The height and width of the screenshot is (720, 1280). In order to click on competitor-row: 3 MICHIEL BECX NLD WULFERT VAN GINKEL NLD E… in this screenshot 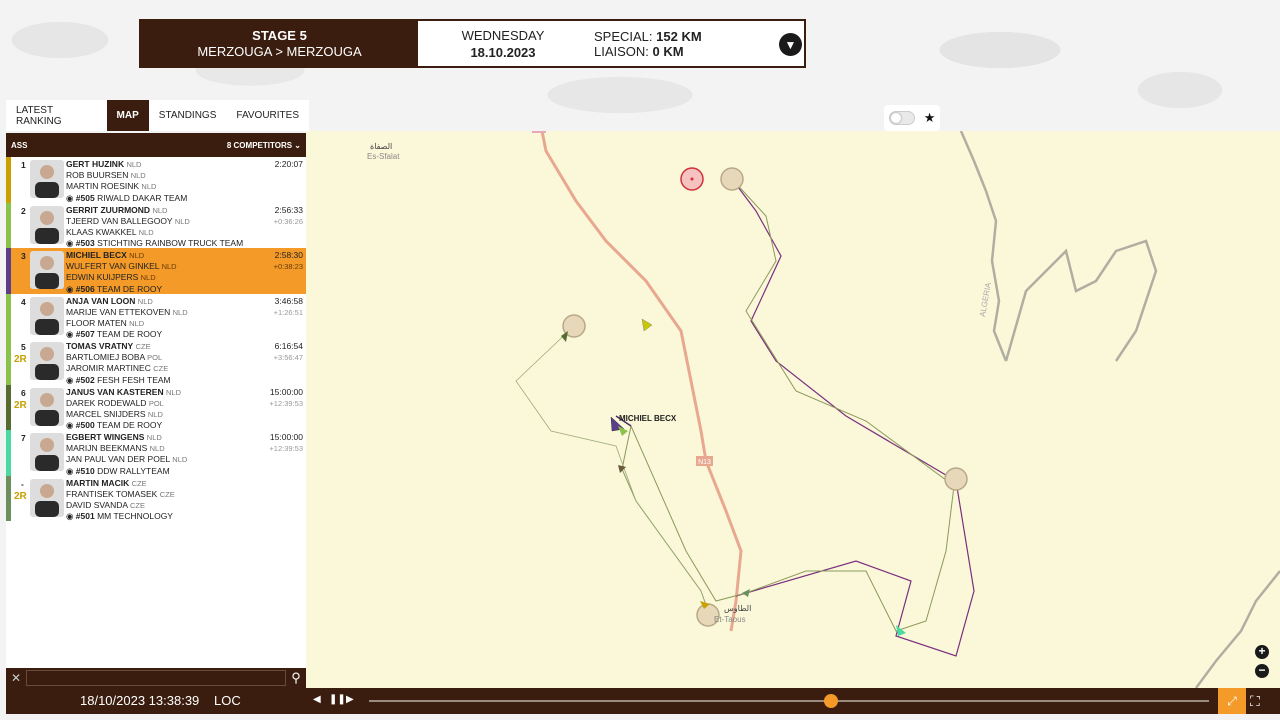, I will do `click(156, 271)`.